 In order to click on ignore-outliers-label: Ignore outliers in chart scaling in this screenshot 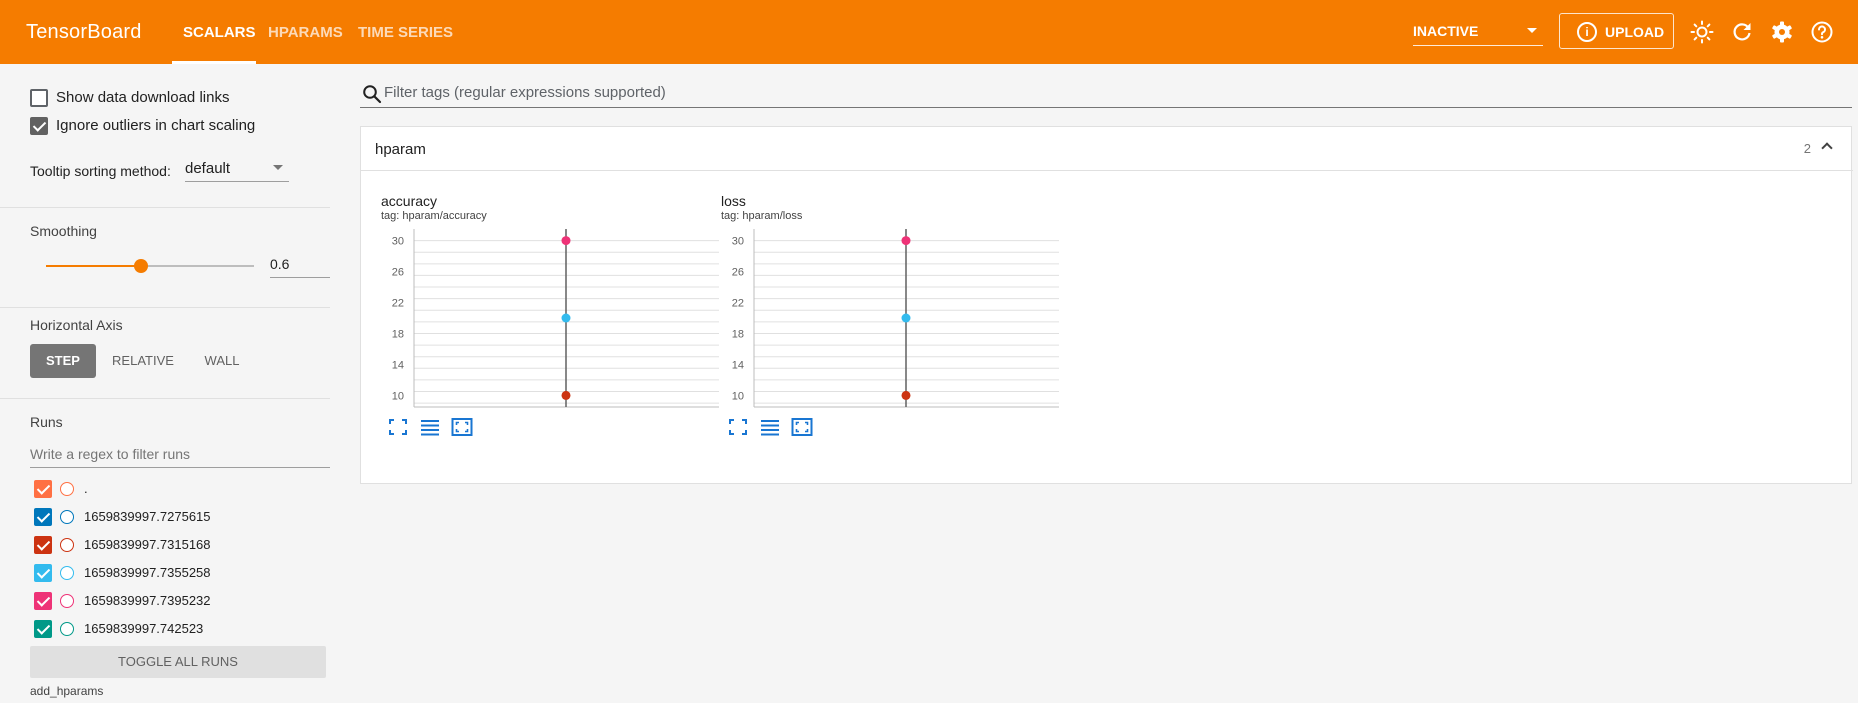, I will do `click(156, 125)`.